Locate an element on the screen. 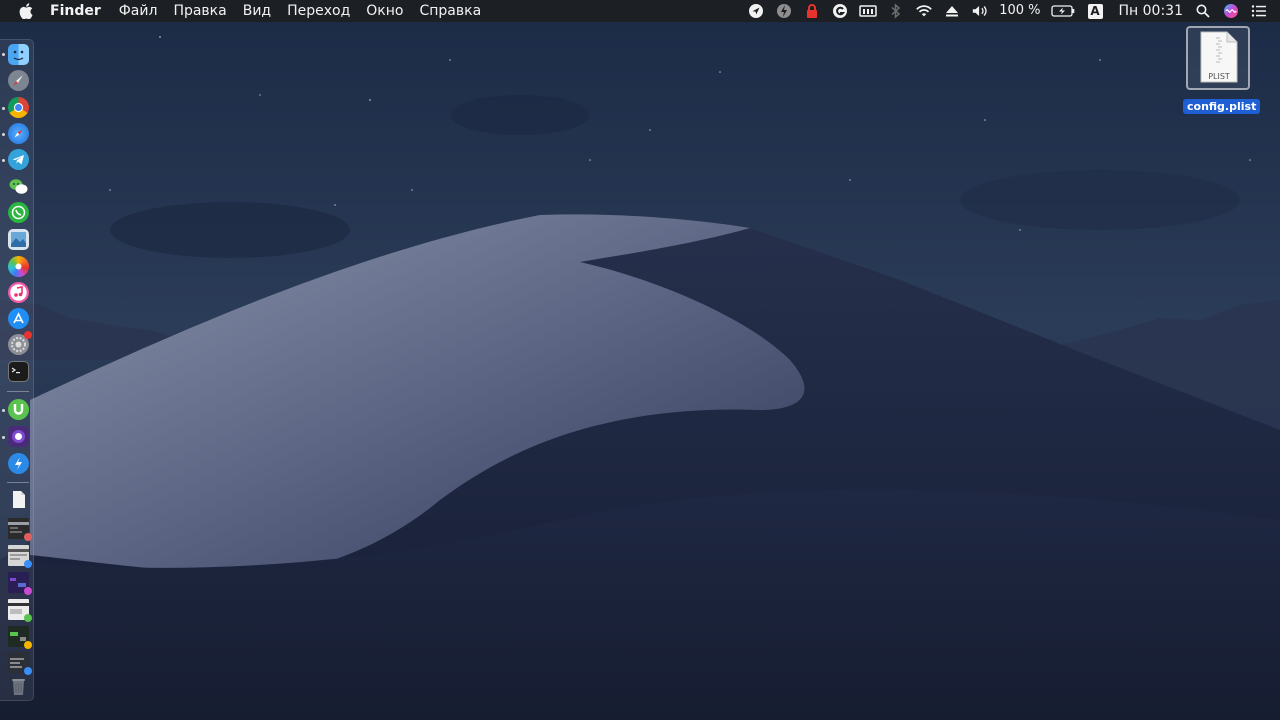  speed-icon is located at coordinates (784, 11).